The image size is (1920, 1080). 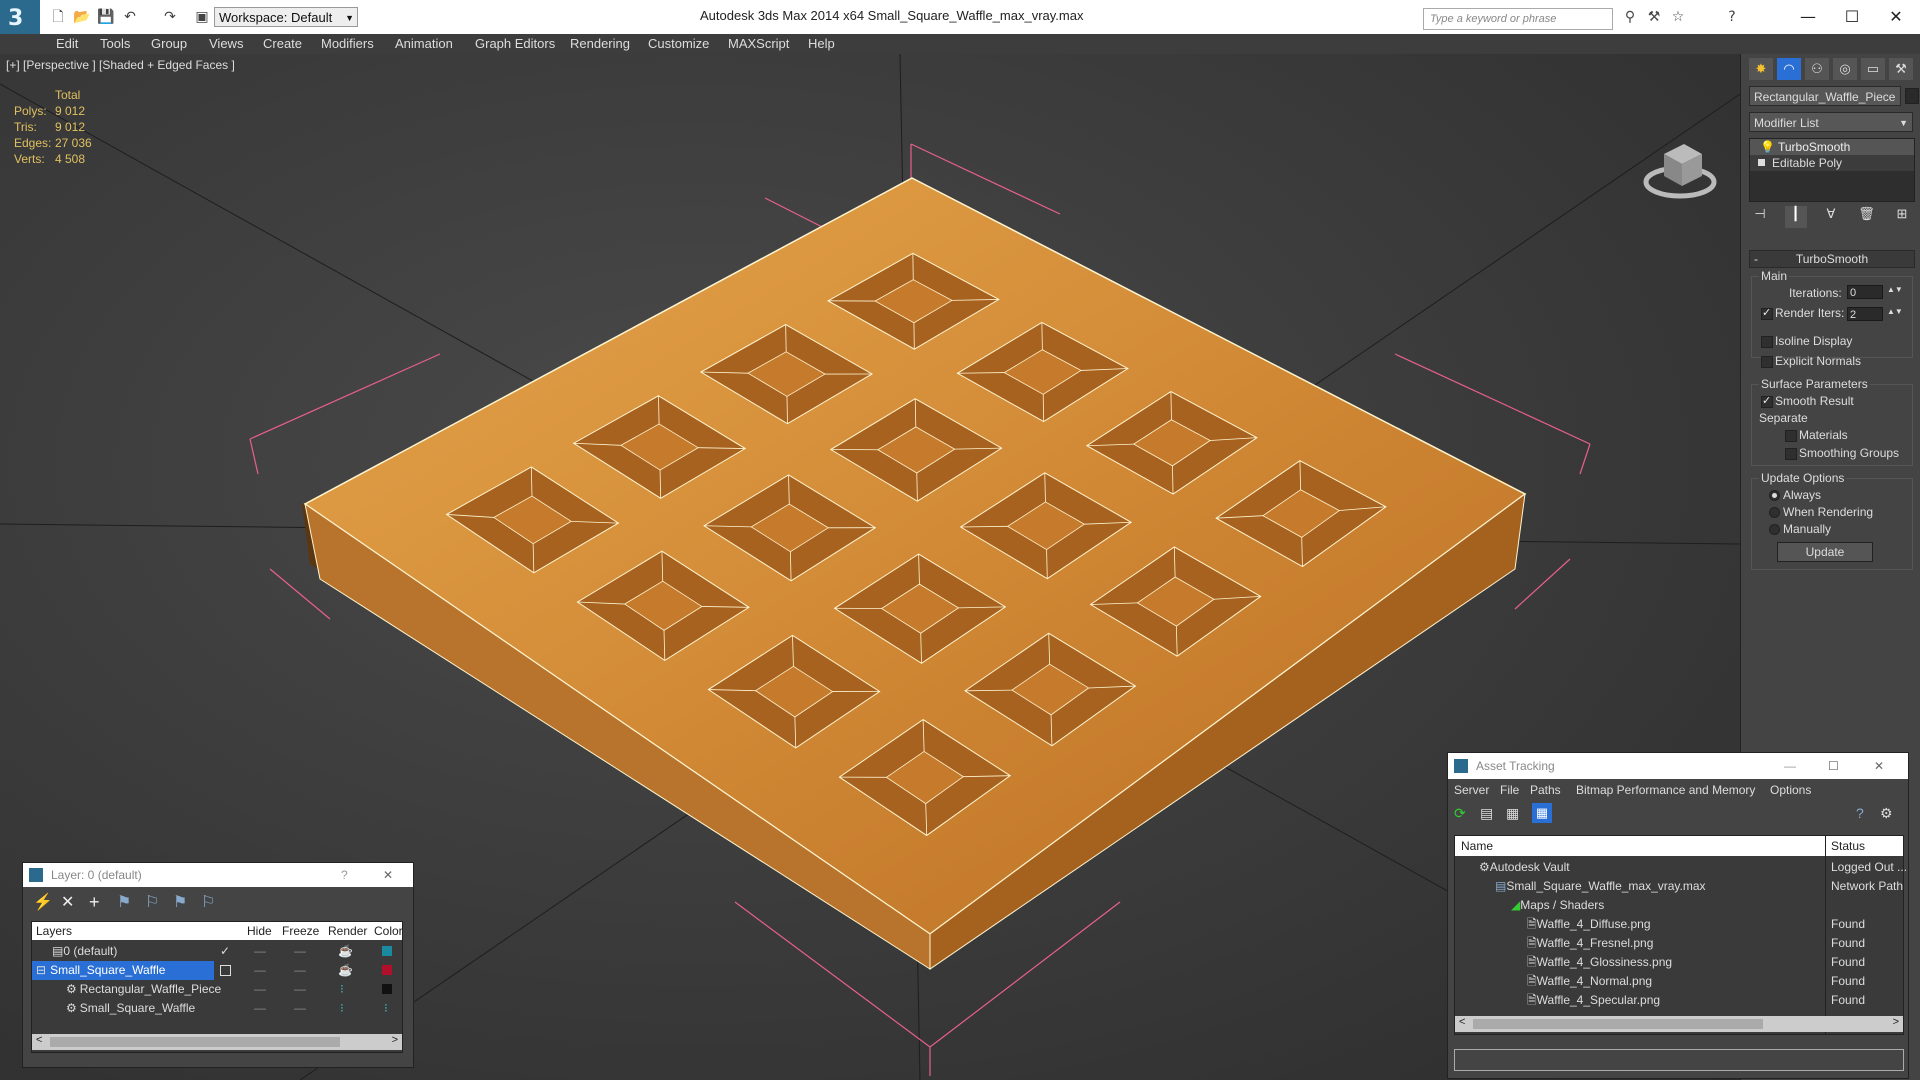 I want to click on menu-customize: Customize, so click(x=678, y=44).